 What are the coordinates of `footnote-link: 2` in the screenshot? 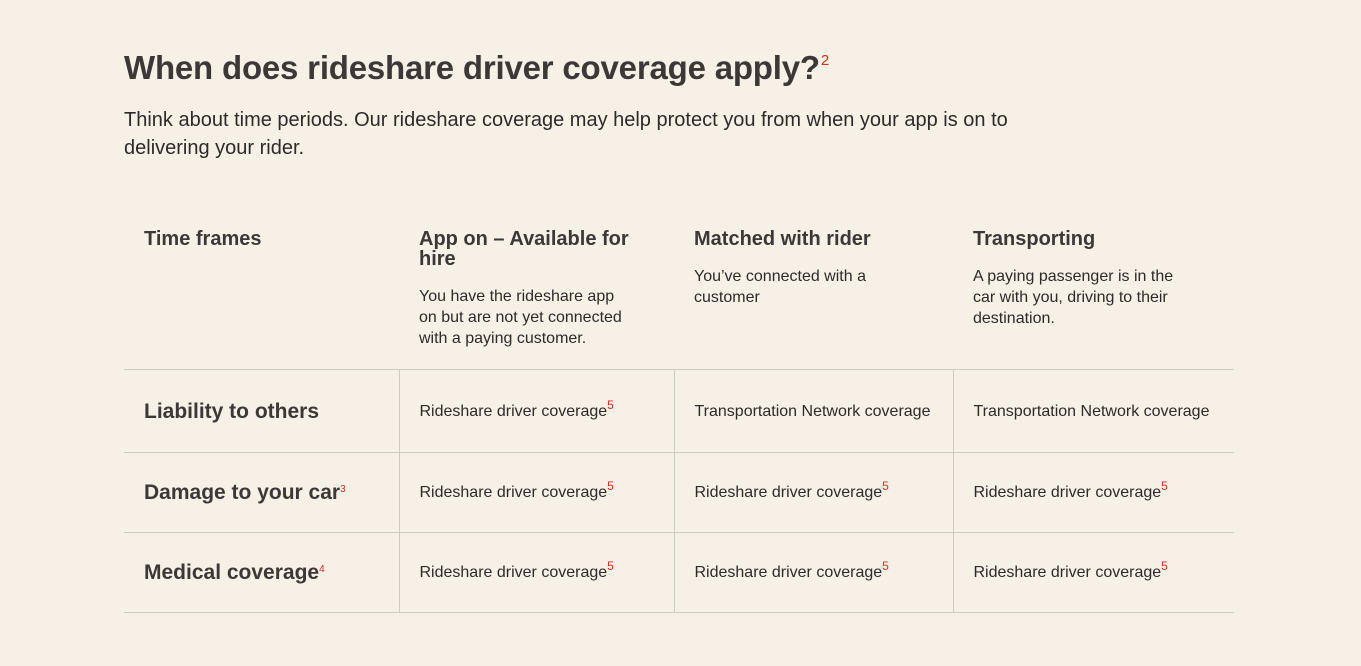 It's located at (825, 60).